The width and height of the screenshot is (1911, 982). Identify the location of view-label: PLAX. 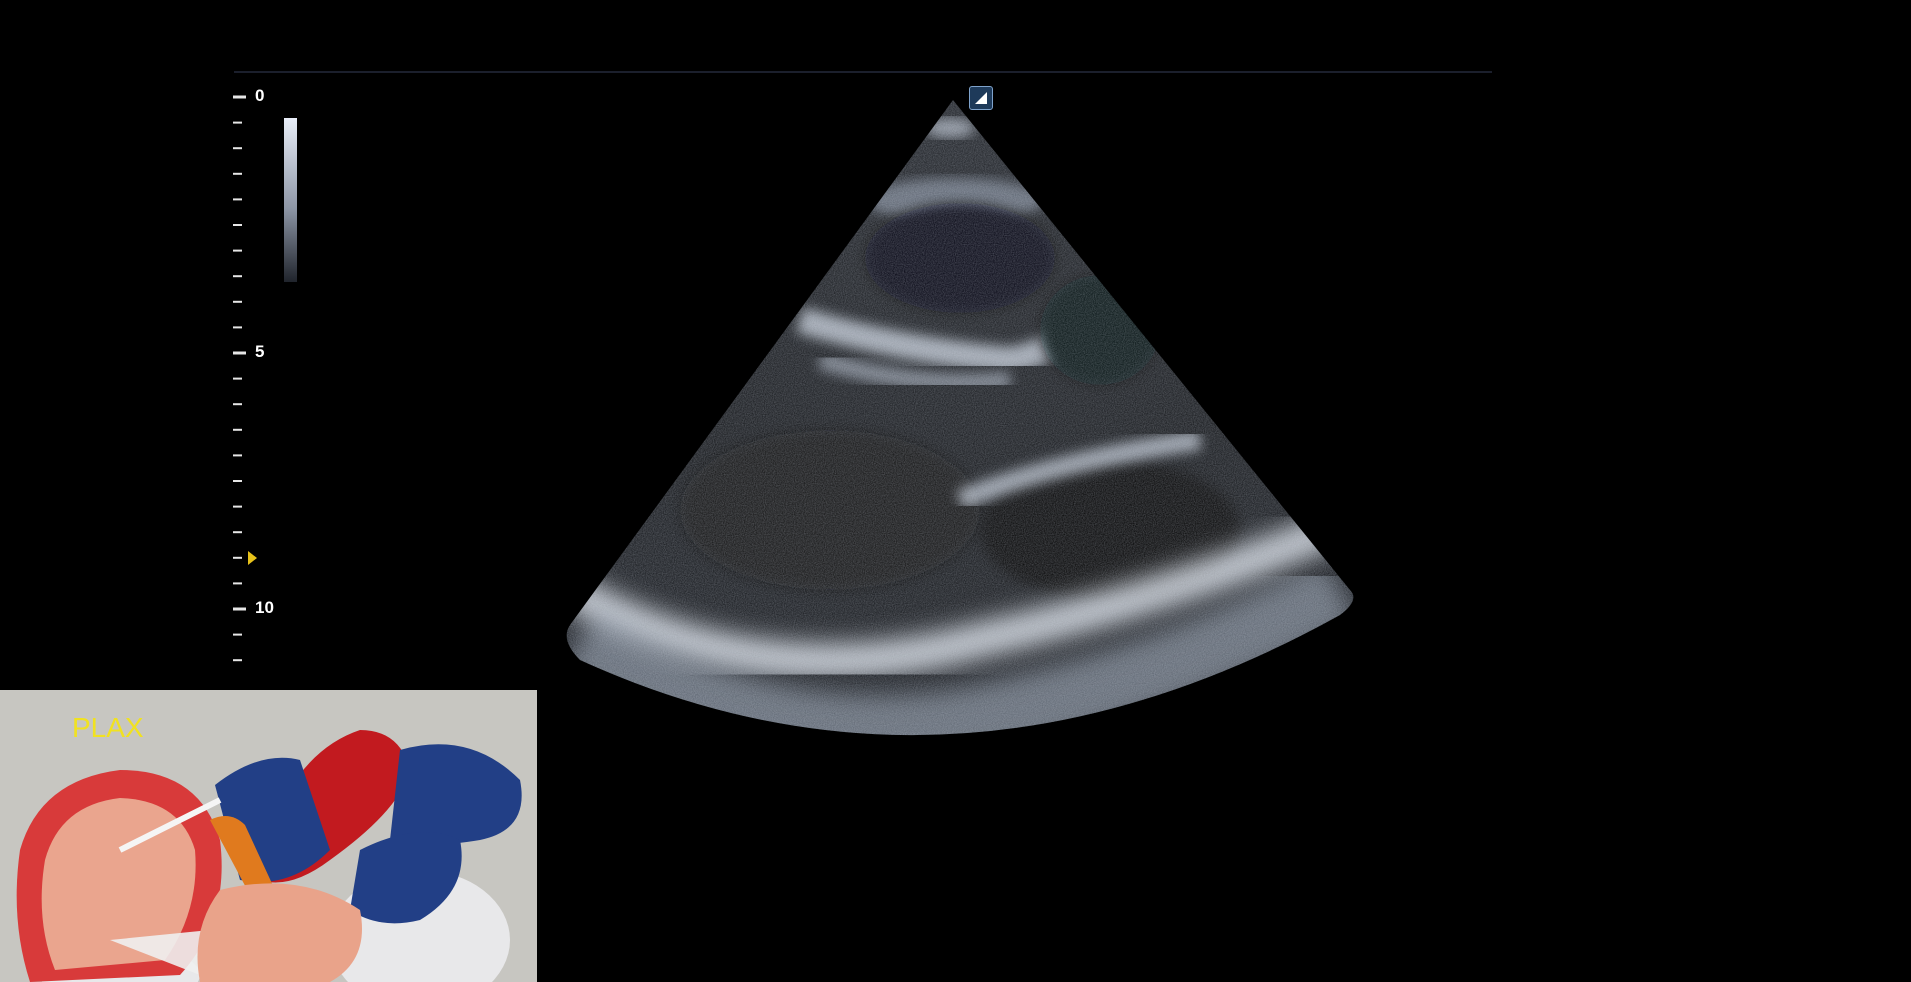
(108, 727).